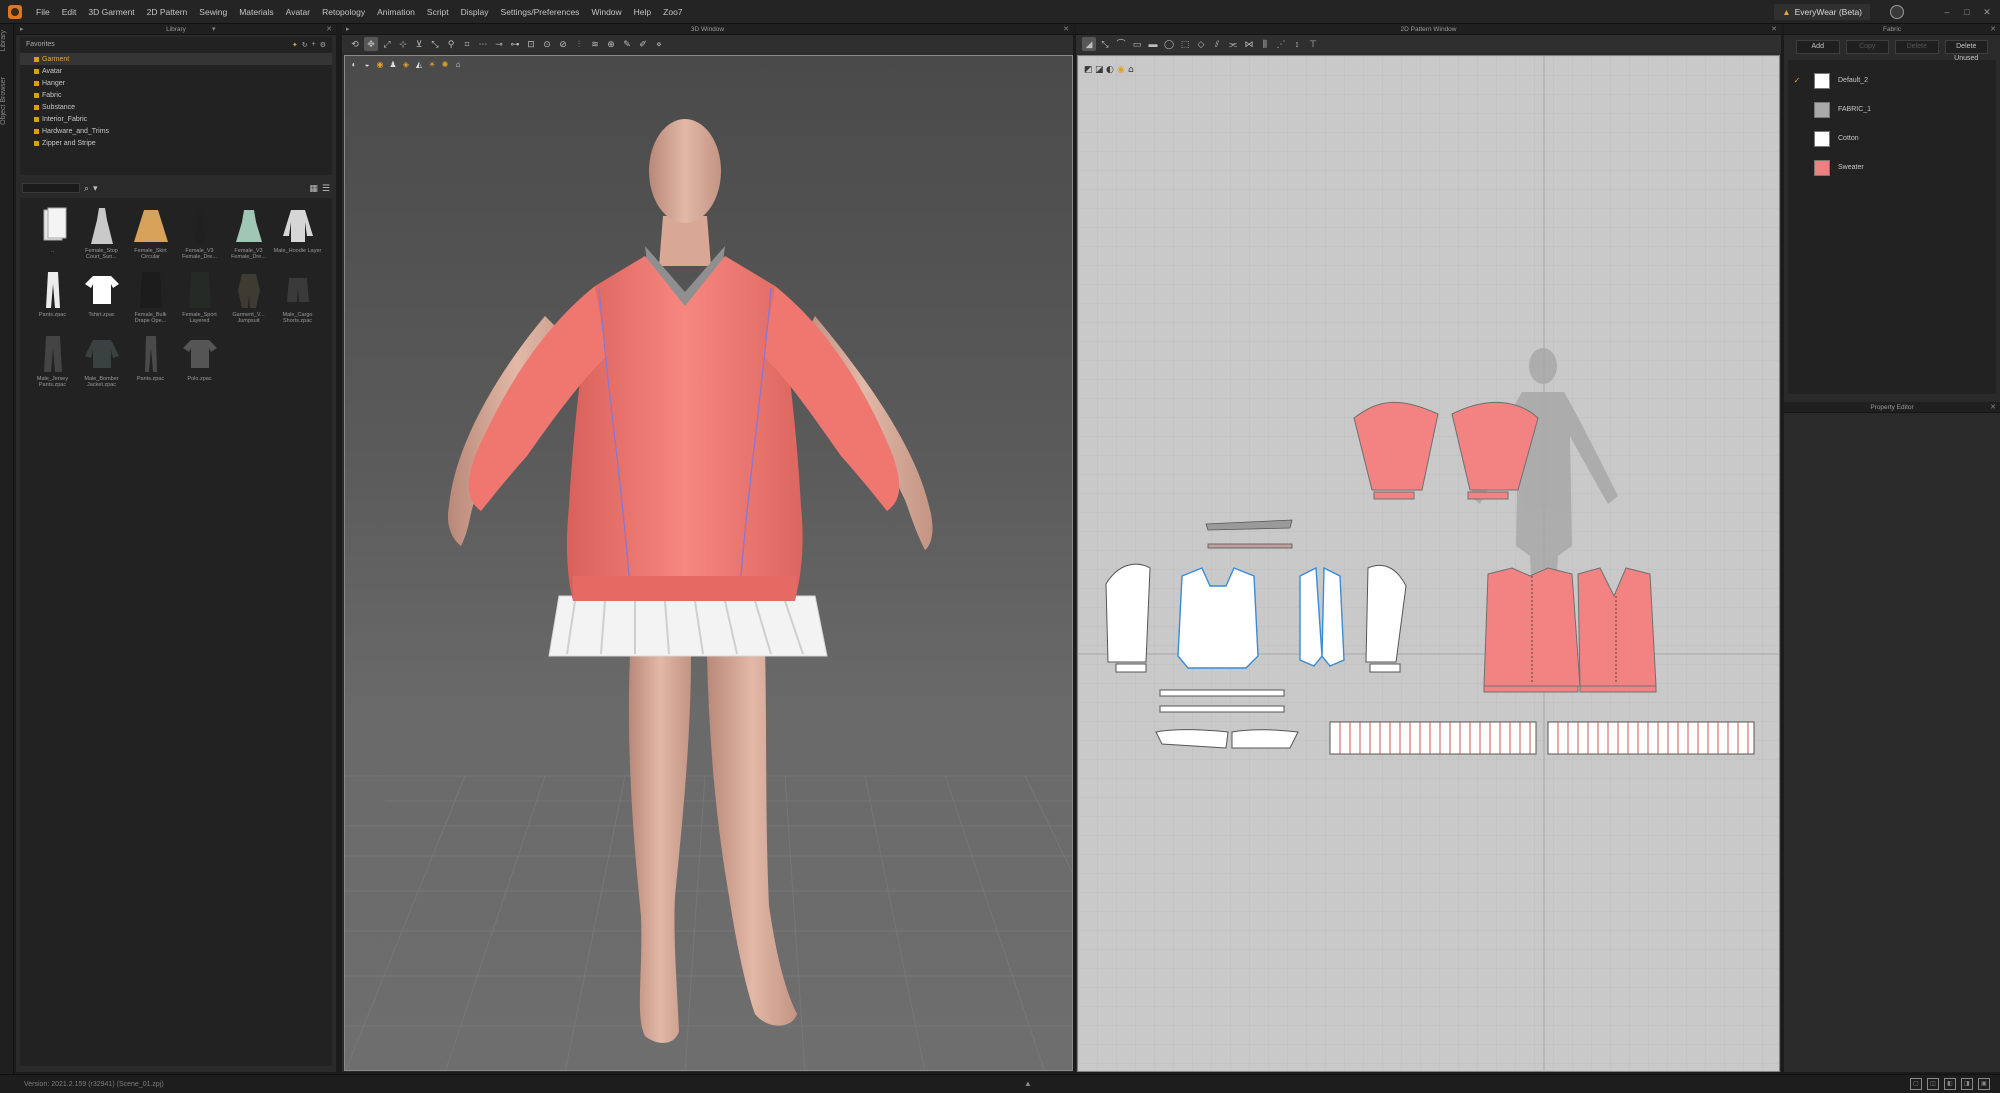 This screenshot has width=2000, height=1093. What do you see at coordinates (176, 131) in the screenshot?
I see `tree-item: Hardware_and_Trims` at bounding box center [176, 131].